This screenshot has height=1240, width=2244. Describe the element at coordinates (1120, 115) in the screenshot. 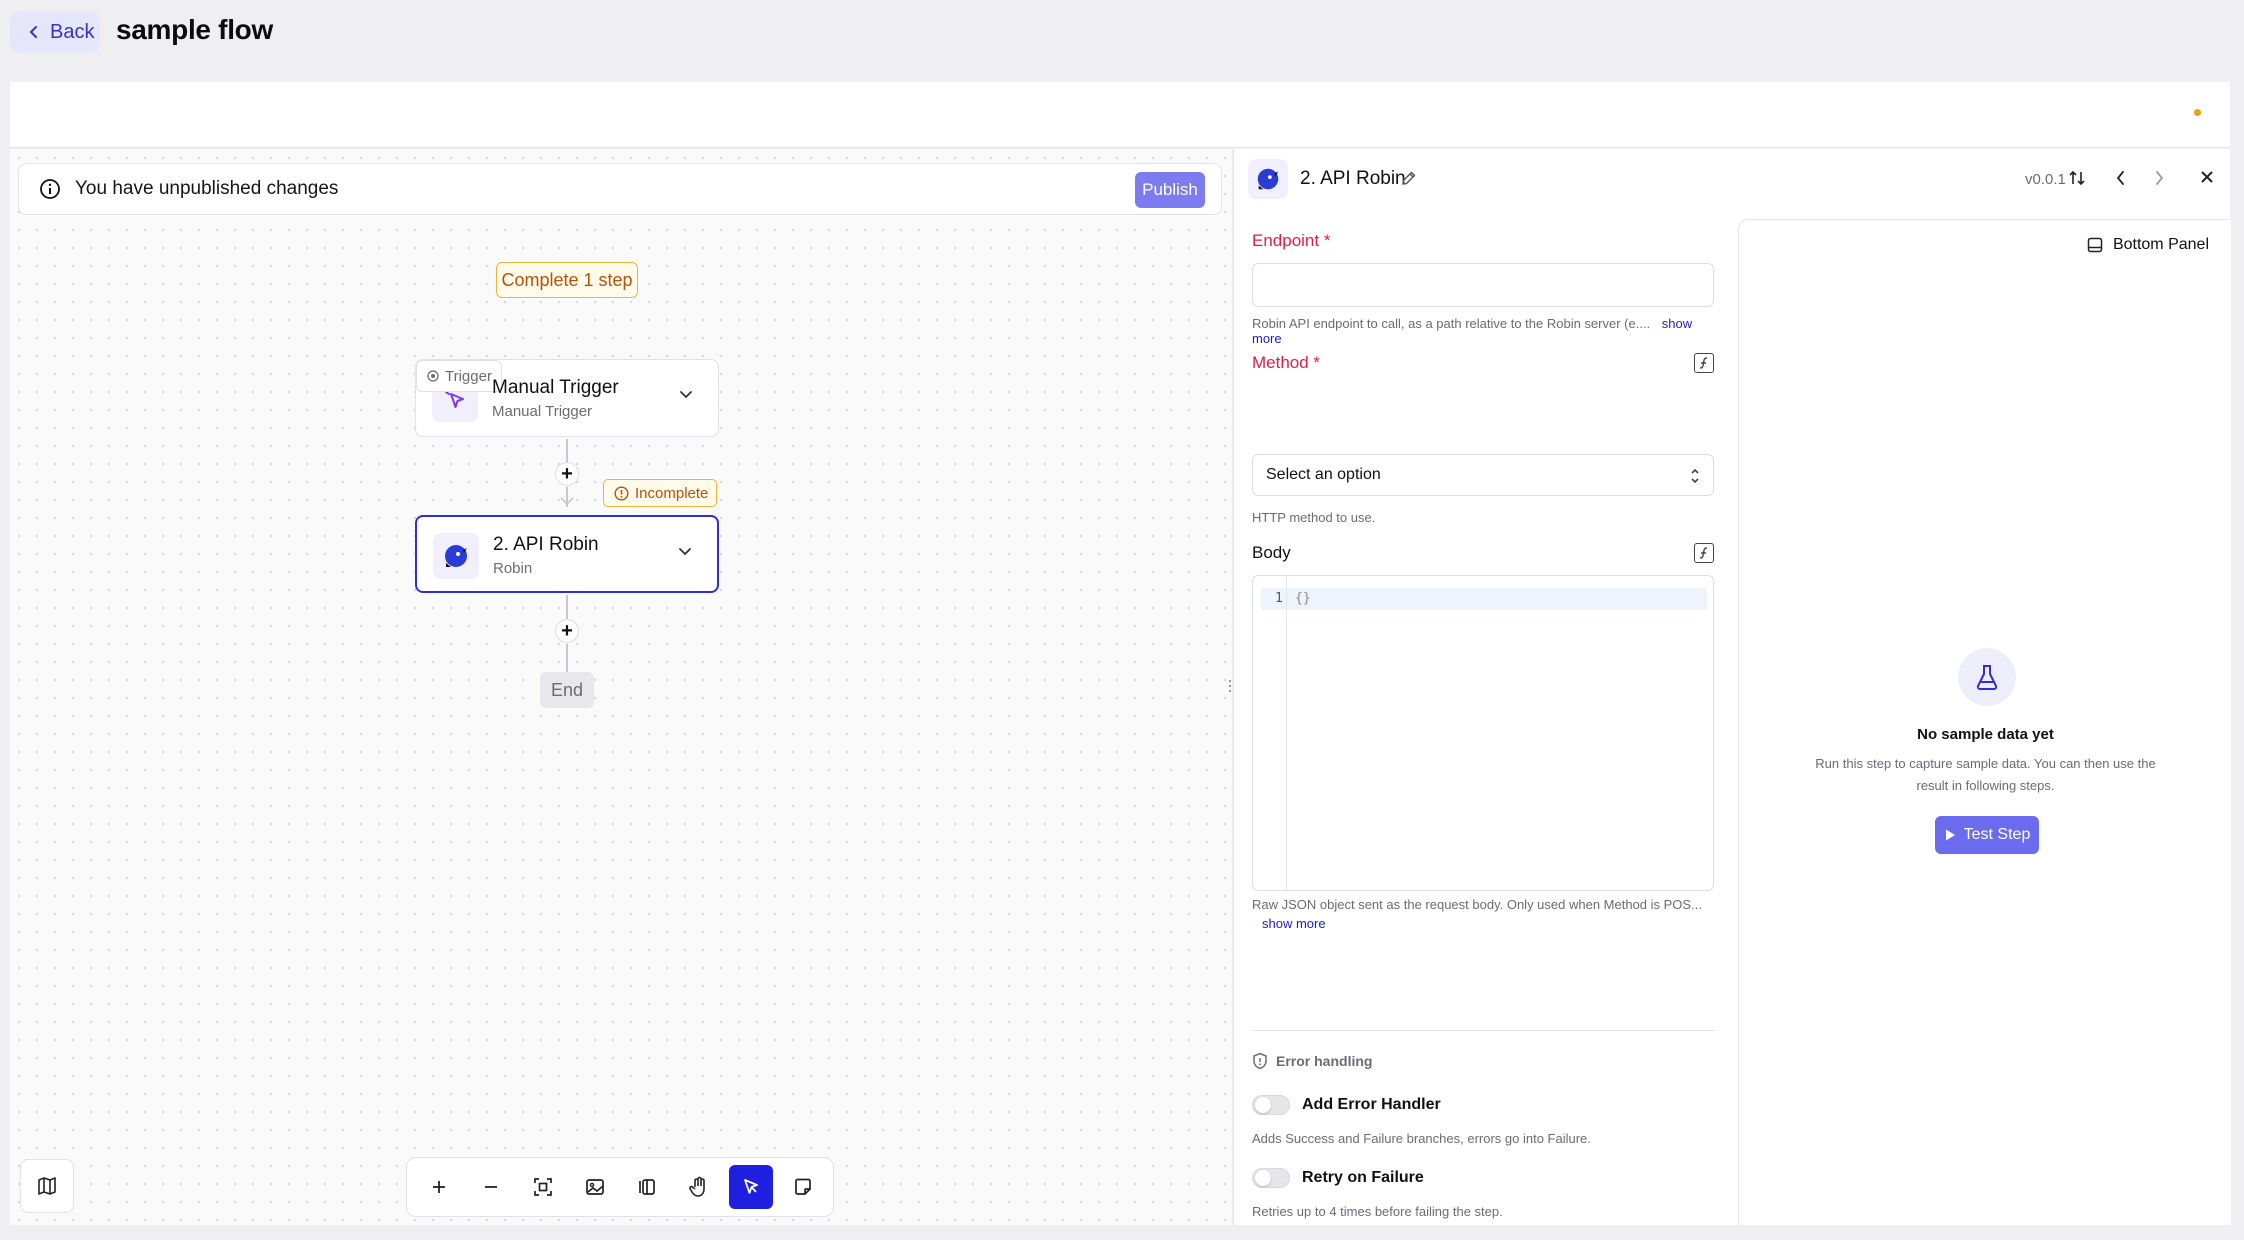

I see `header-band` at that location.